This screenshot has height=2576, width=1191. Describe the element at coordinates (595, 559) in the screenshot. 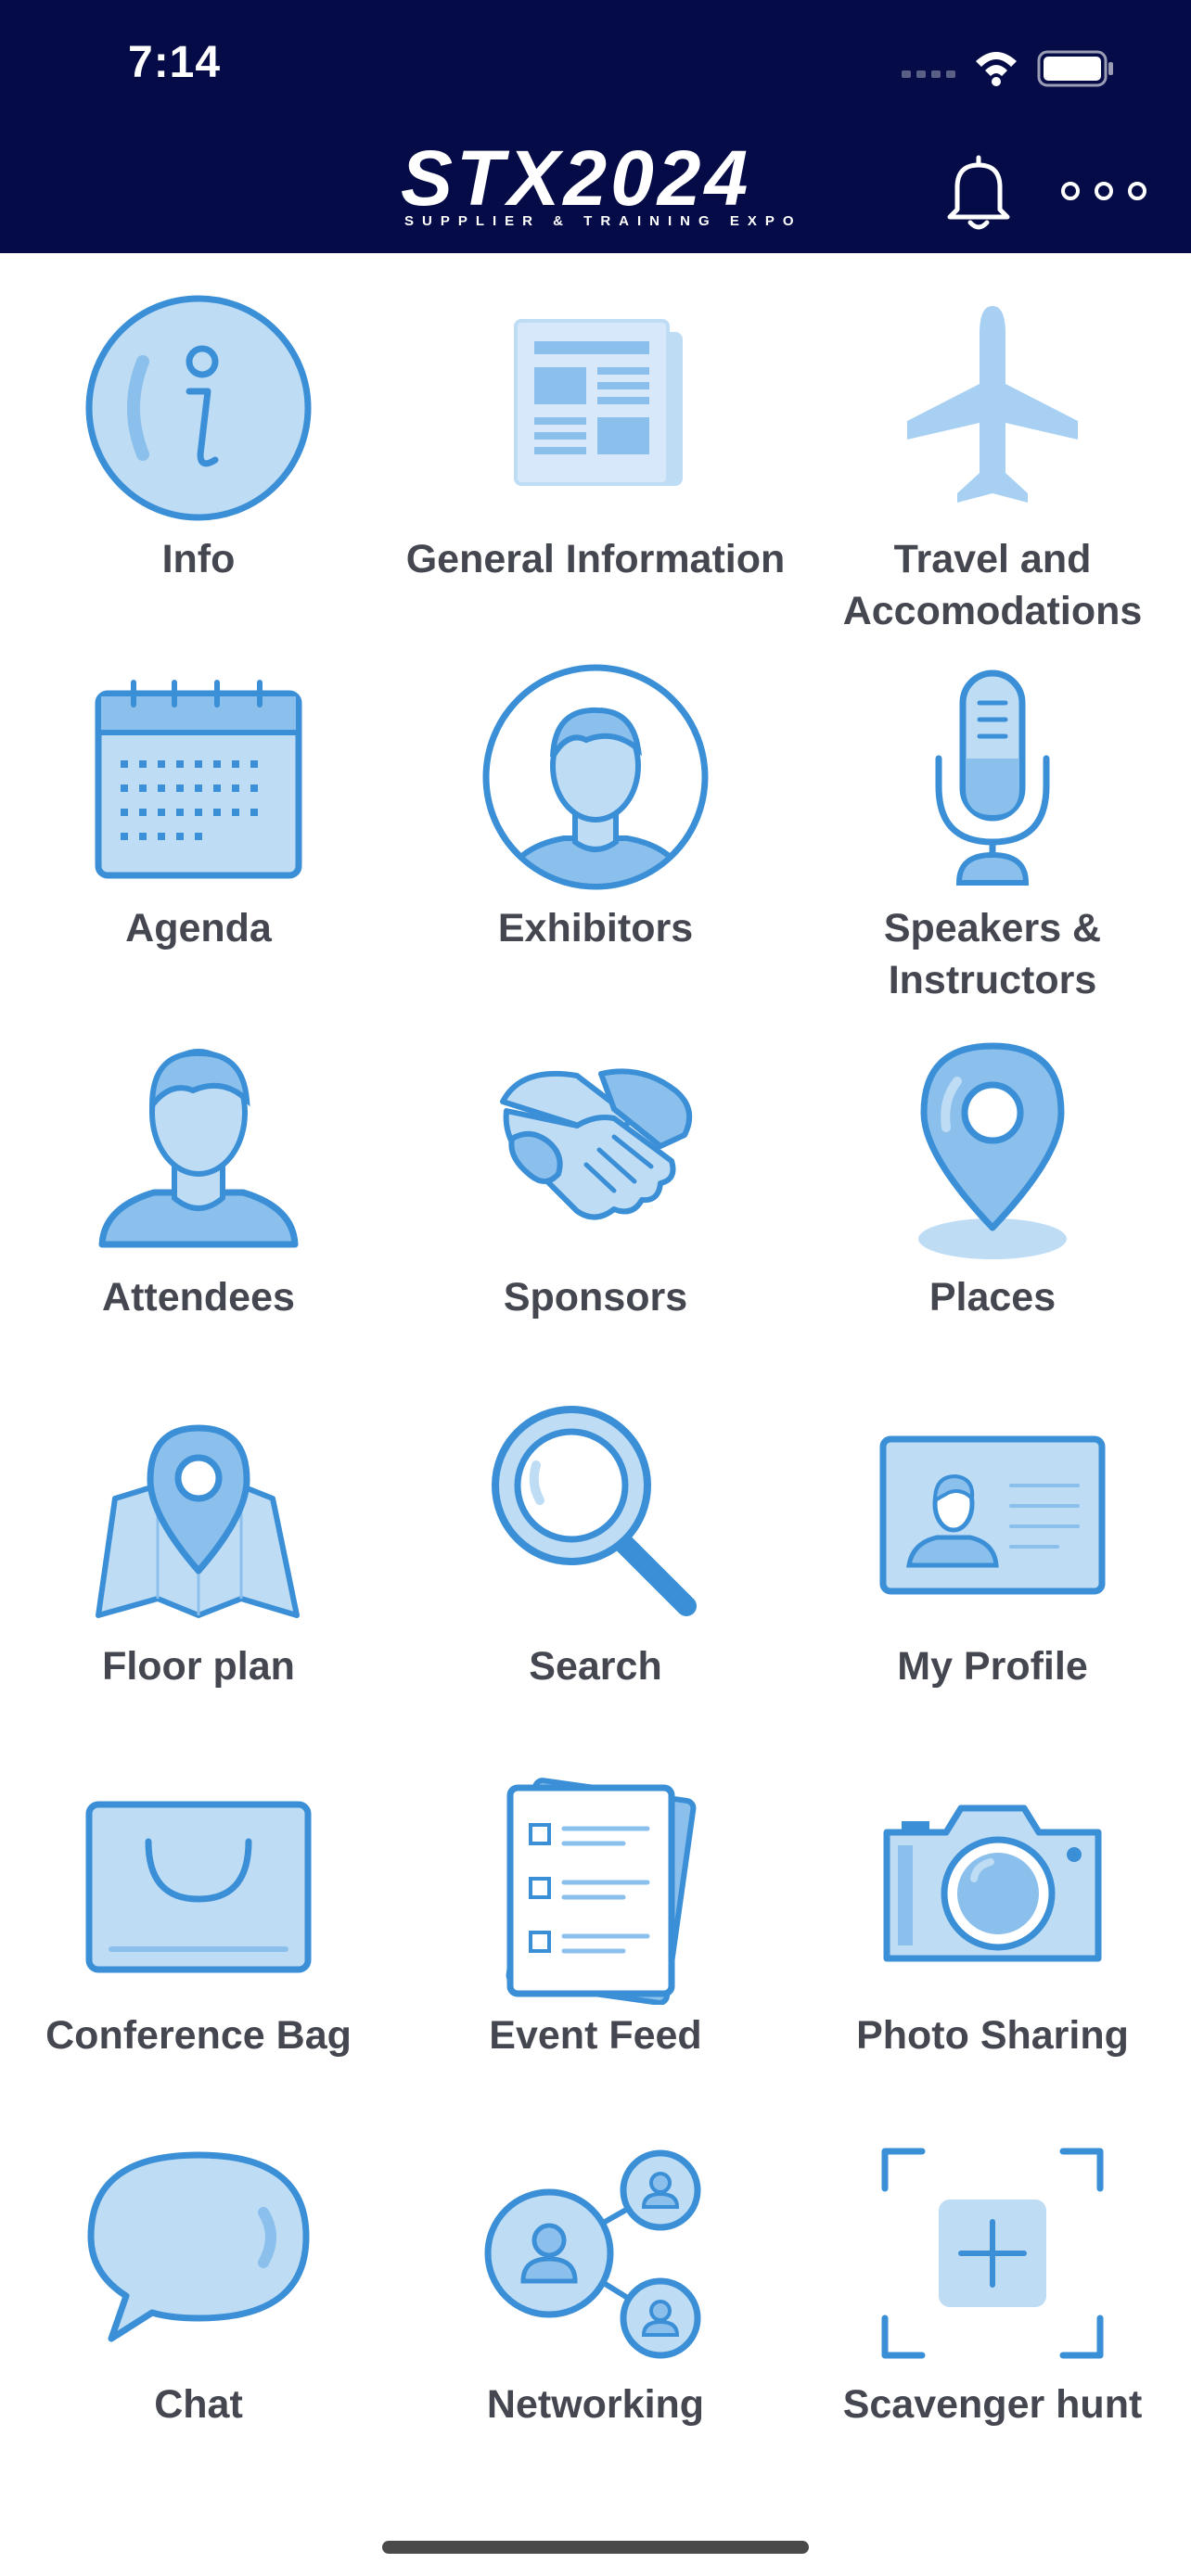

I see `tile-label: General Information` at that location.